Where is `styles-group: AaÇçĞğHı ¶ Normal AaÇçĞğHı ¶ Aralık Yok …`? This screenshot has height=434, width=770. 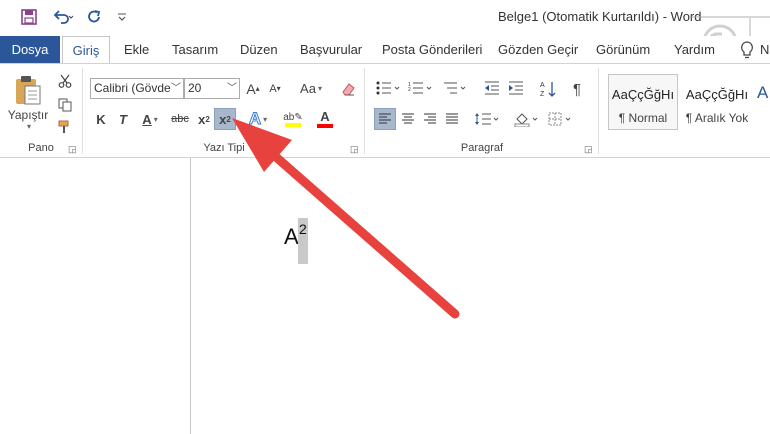
styles-group: AaÇçĞğHı ¶ Normal AaÇçĞğHı ¶ Aralık Yok … is located at coordinates (685, 110).